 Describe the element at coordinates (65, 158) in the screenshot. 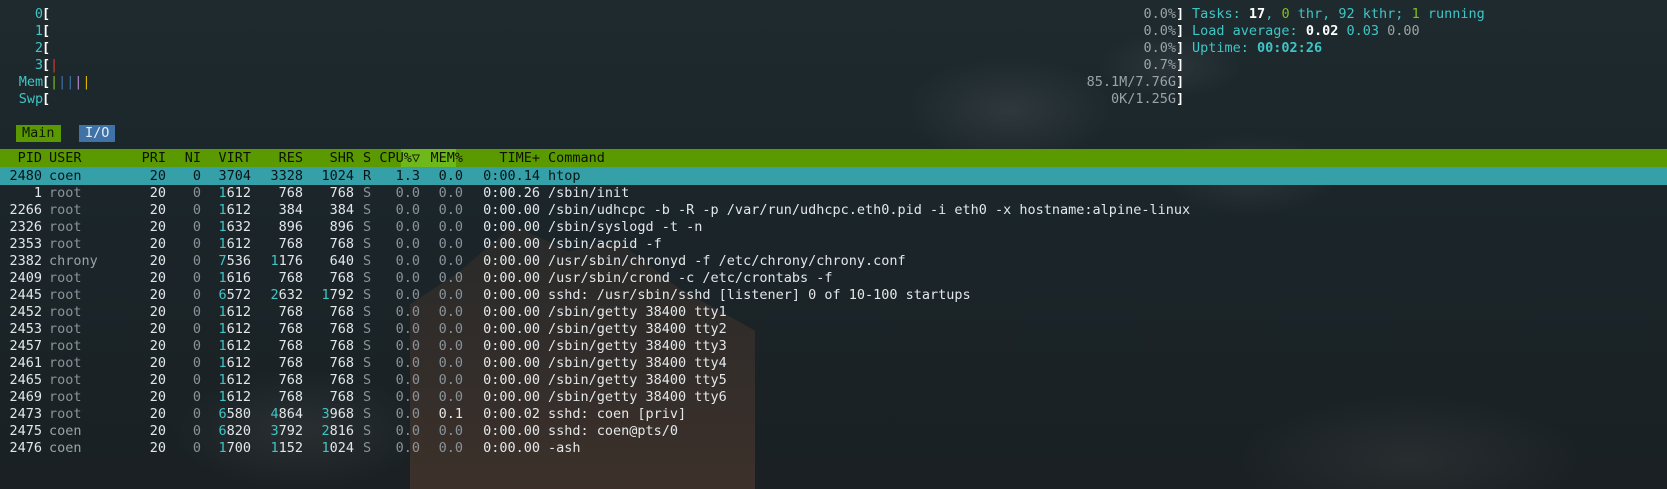

I see `column-header-user: USER` at that location.